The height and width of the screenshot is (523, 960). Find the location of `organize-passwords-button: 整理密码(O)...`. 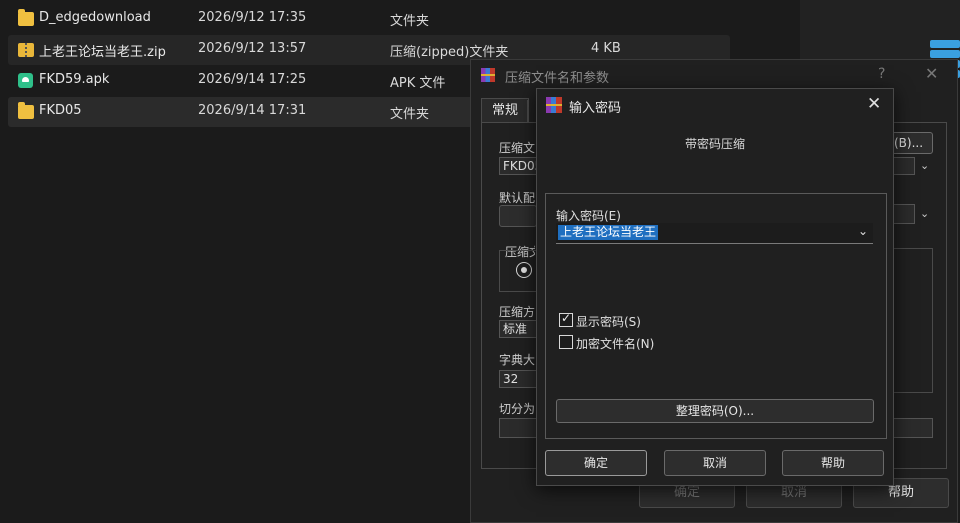

organize-passwords-button: 整理密码(O)... is located at coordinates (715, 411).